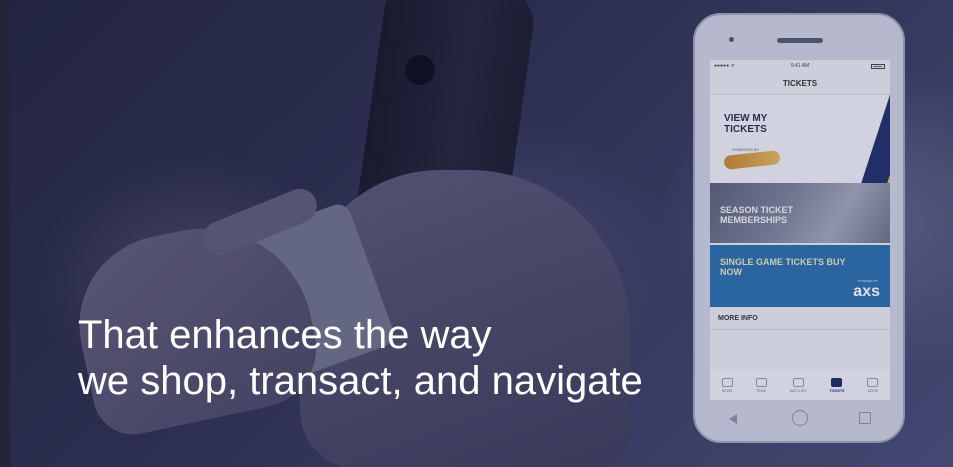 The image size is (953, 467). What do you see at coordinates (800, 40) in the screenshot?
I see `phone-speaker` at bounding box center [800, 40].